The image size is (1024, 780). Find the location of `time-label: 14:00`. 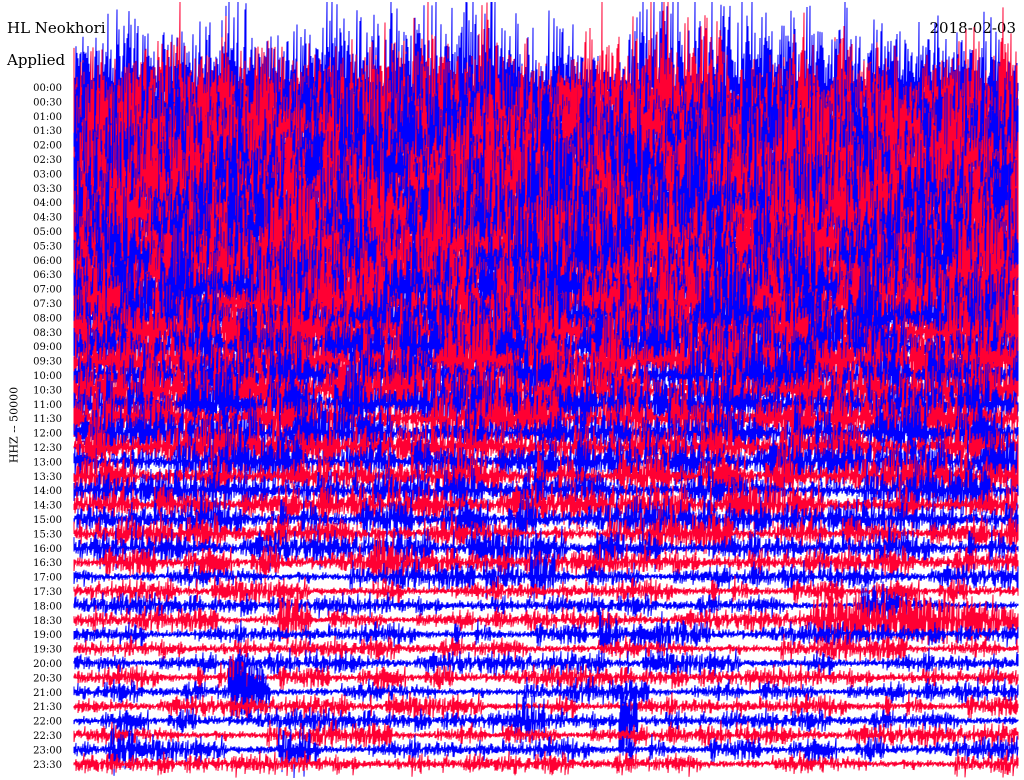

time-label: 14:00 is located at coordinates (47, 491).